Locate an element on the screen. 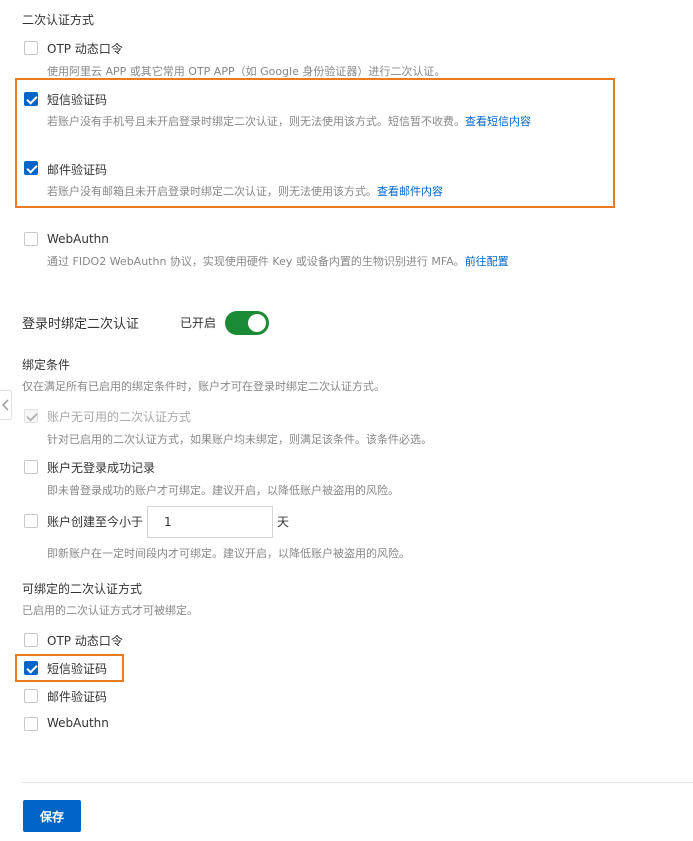  sms-checkbox is located at coordinates (31, 99).